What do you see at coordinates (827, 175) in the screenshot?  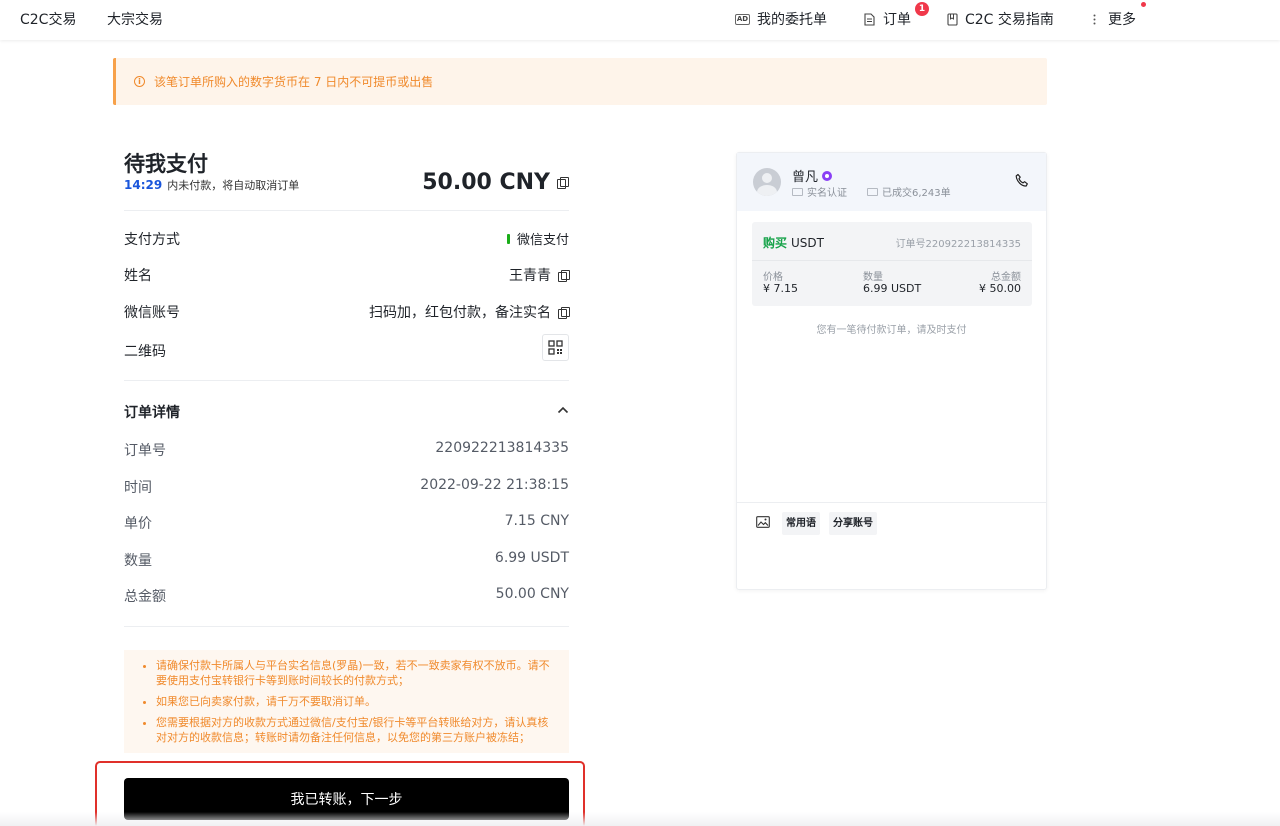 I see `verified-badge-icon` at bounding box center [827, 175].